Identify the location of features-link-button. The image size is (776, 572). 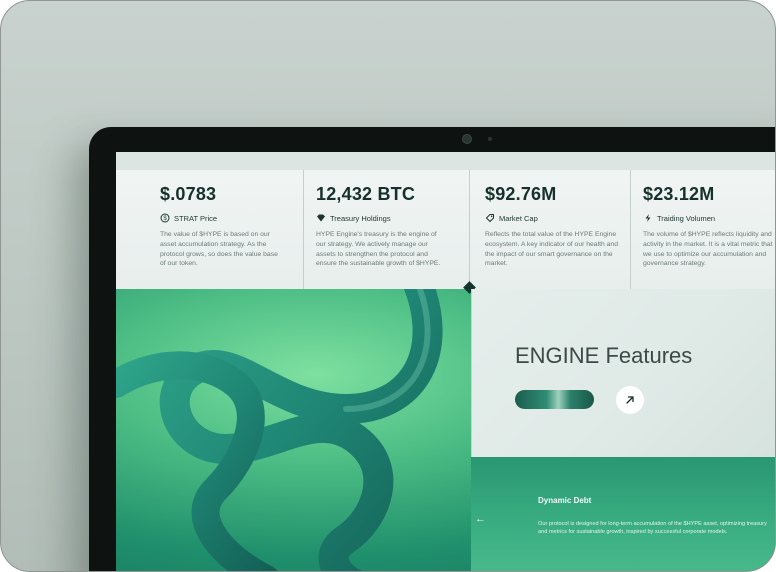
(630, 400).